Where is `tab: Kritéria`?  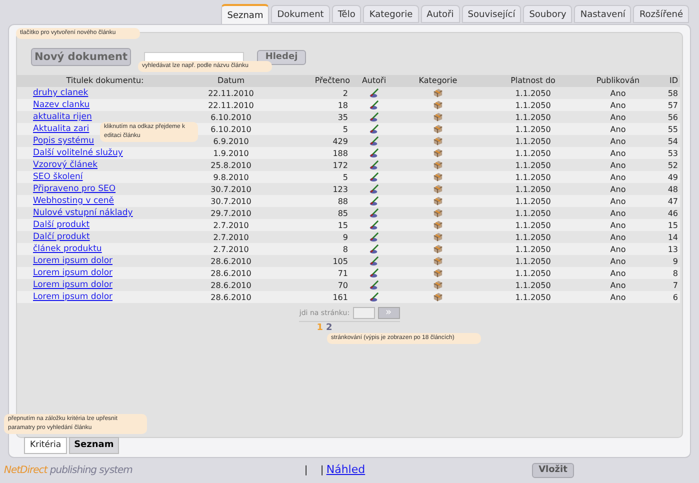 tab: Kritéria is located at coordinates (46, 445).